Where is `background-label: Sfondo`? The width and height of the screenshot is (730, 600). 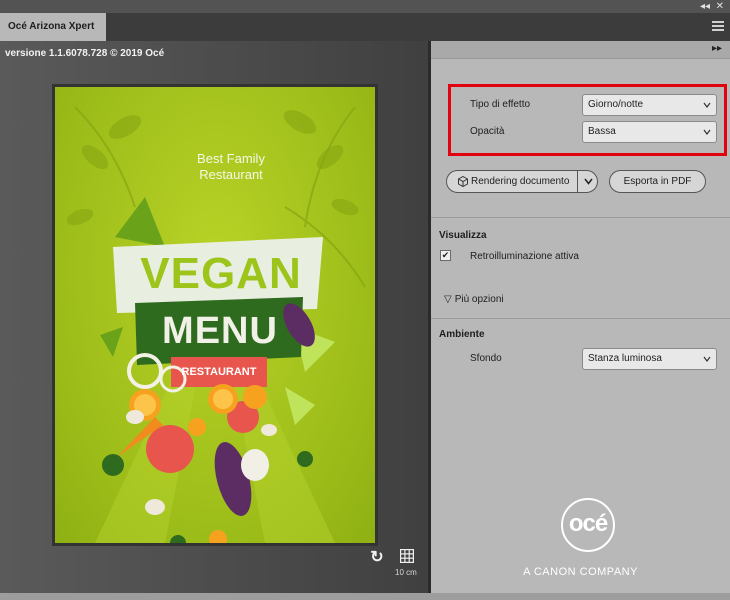 background-label: Sfondo is located at coordinates (486, 358).